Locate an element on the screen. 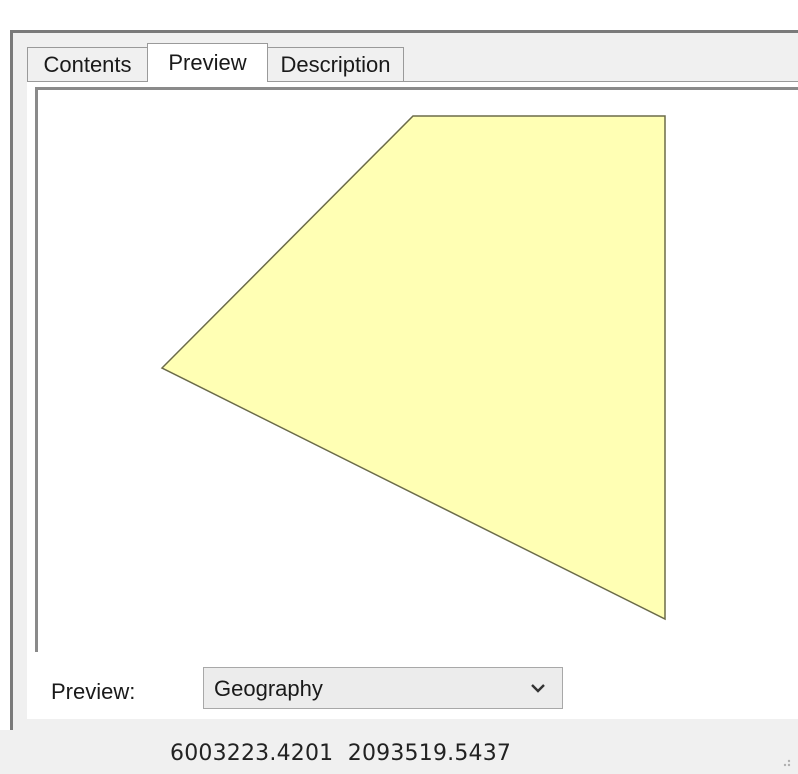 This screenshot has height=774, width=798. resize-grip-icon is located at coordinates (785, 761).